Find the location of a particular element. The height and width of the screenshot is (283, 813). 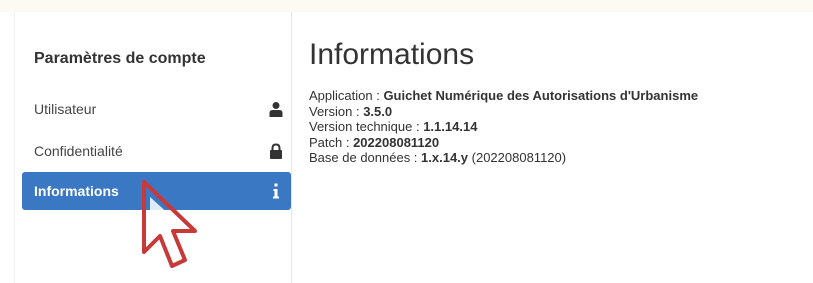

patch-value: 202208081120 is located at coordinates (396, 142).